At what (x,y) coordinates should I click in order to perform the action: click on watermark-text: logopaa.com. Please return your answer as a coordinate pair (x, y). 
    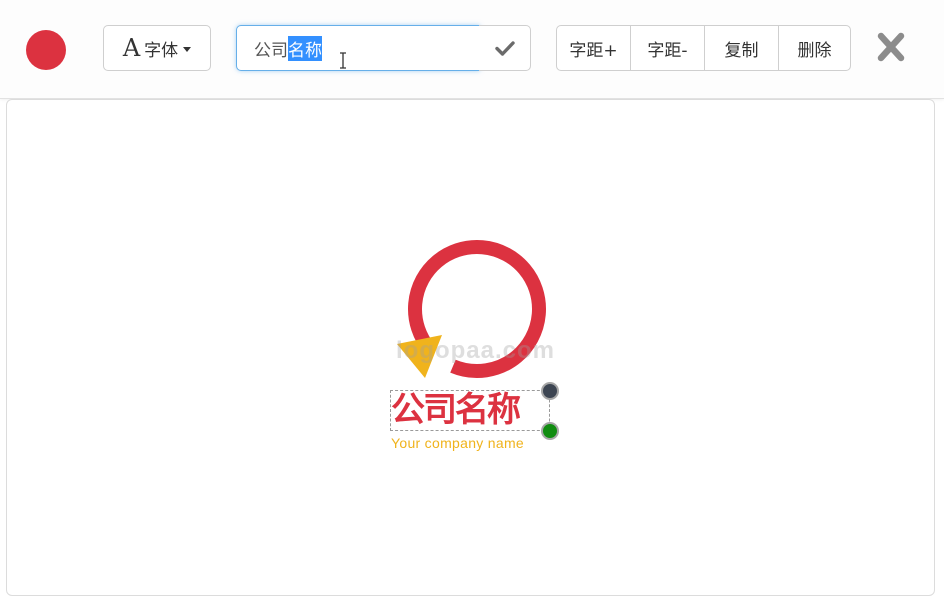
    Looking at the image, I should click on (476, 350).